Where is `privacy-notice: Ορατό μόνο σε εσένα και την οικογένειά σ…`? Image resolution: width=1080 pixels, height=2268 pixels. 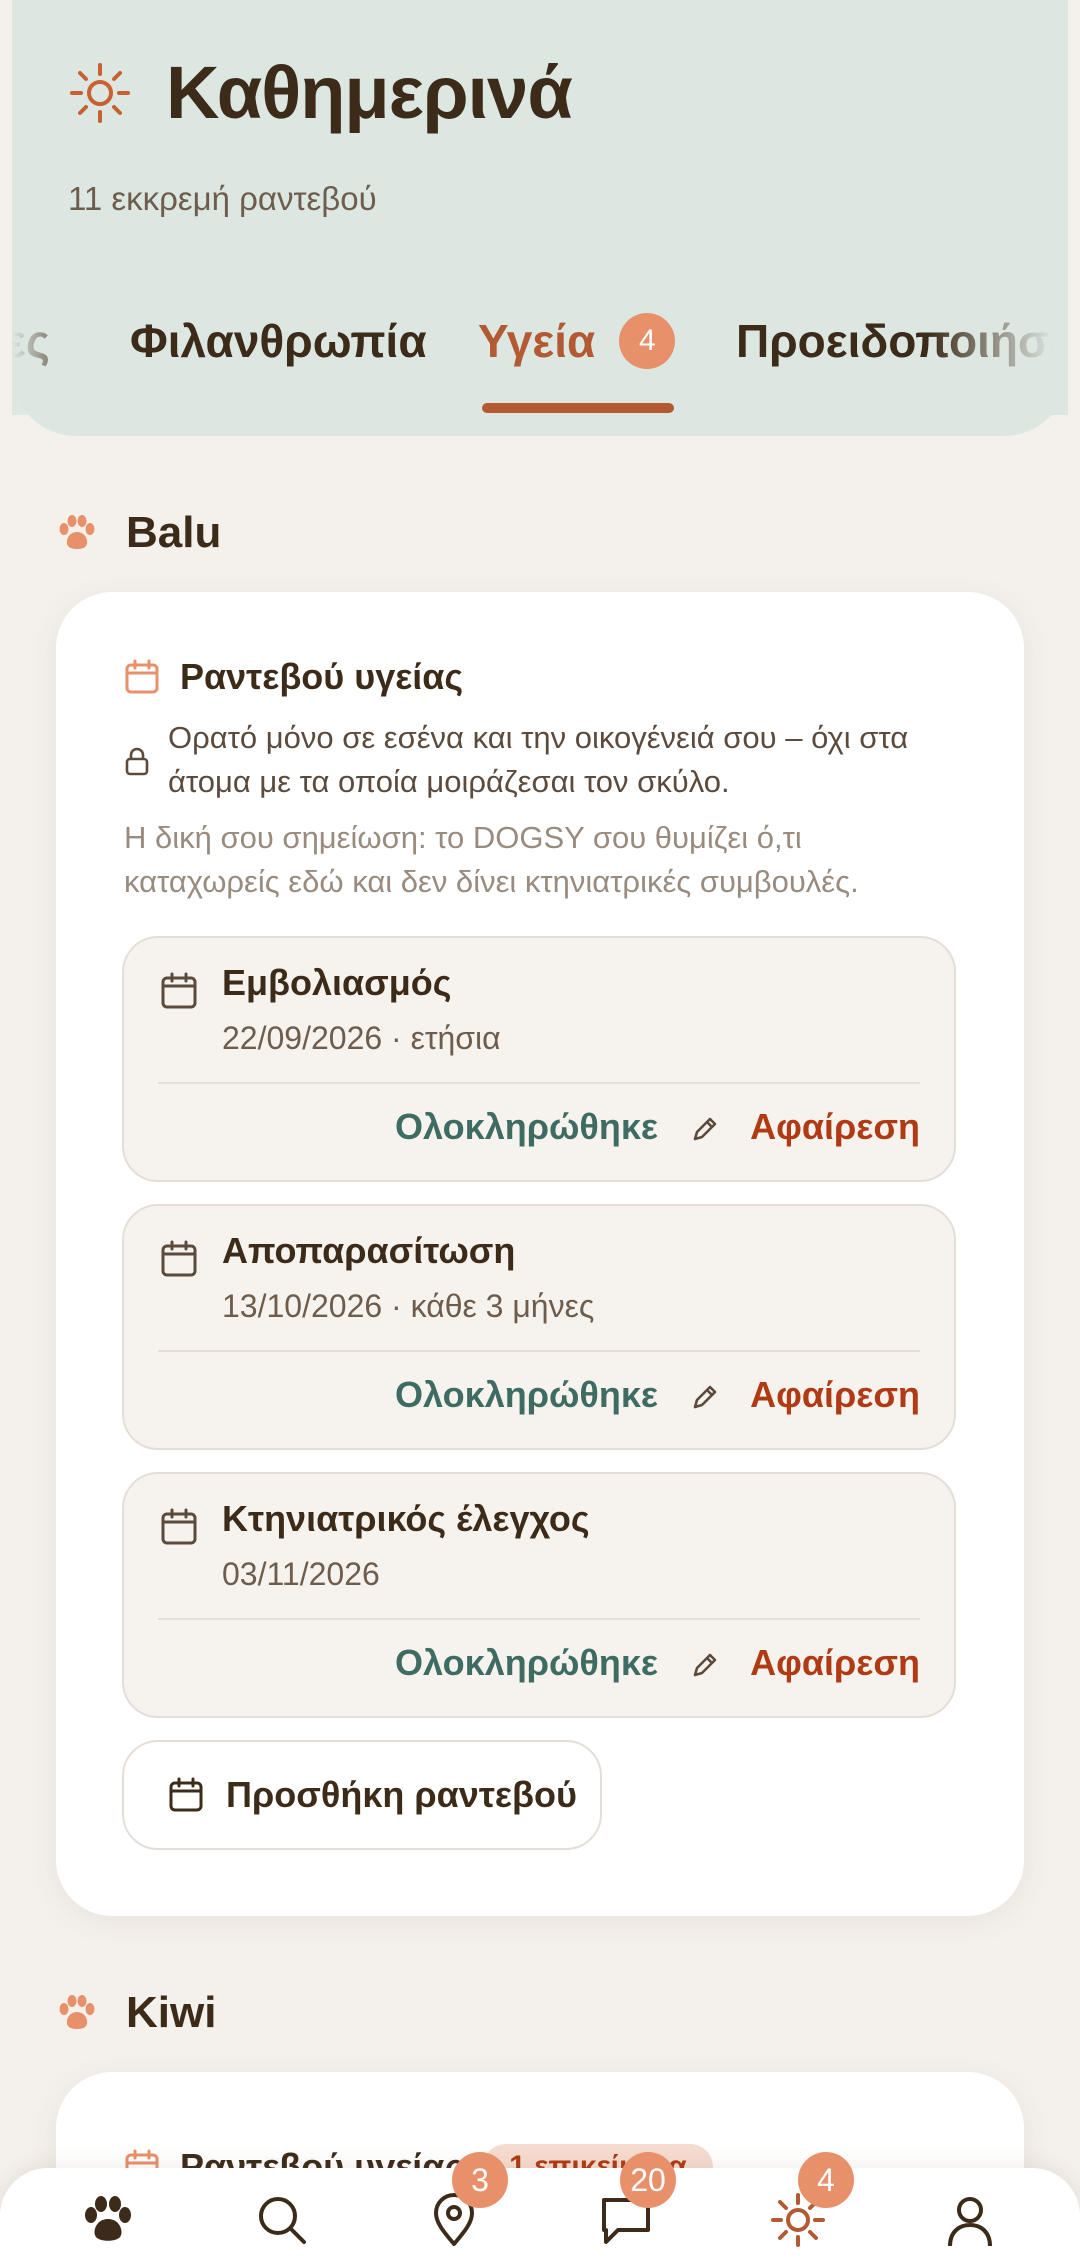
privacy-notice: Ορατό μόνο σε εσένα και την οικογένειά σ… is located at coordinates (524, 760).